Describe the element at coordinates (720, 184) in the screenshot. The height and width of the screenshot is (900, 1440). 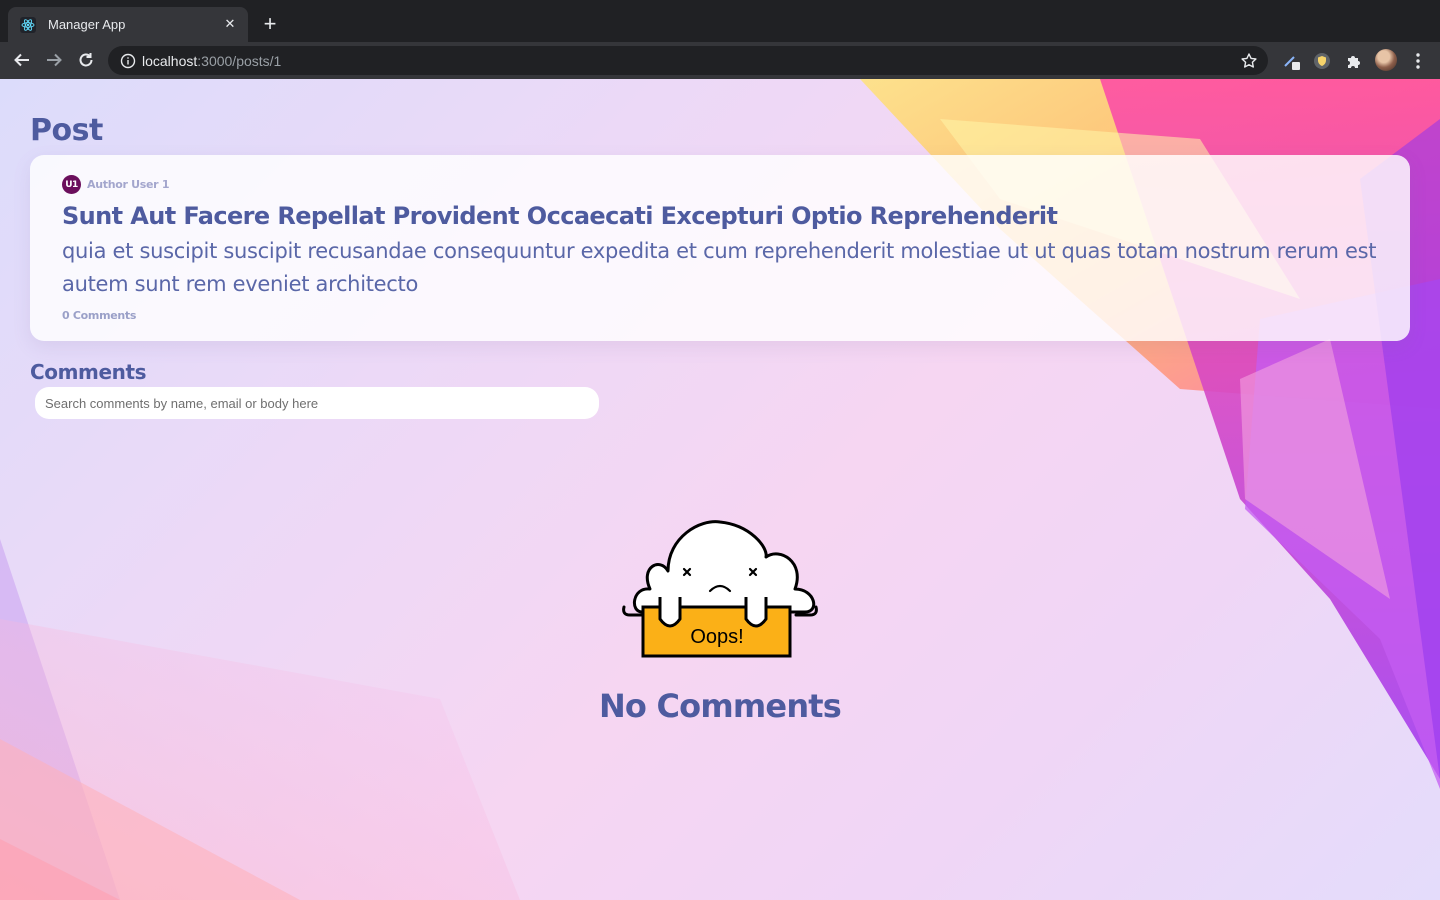
I see `author-row: U1 Author User 1` at that location.